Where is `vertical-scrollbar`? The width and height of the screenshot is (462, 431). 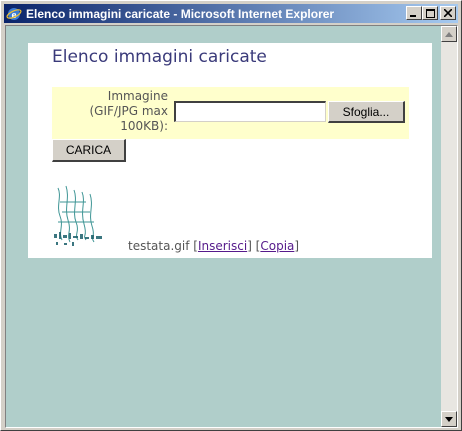 vertical-scrollbar is located at coordinates (449, 226).